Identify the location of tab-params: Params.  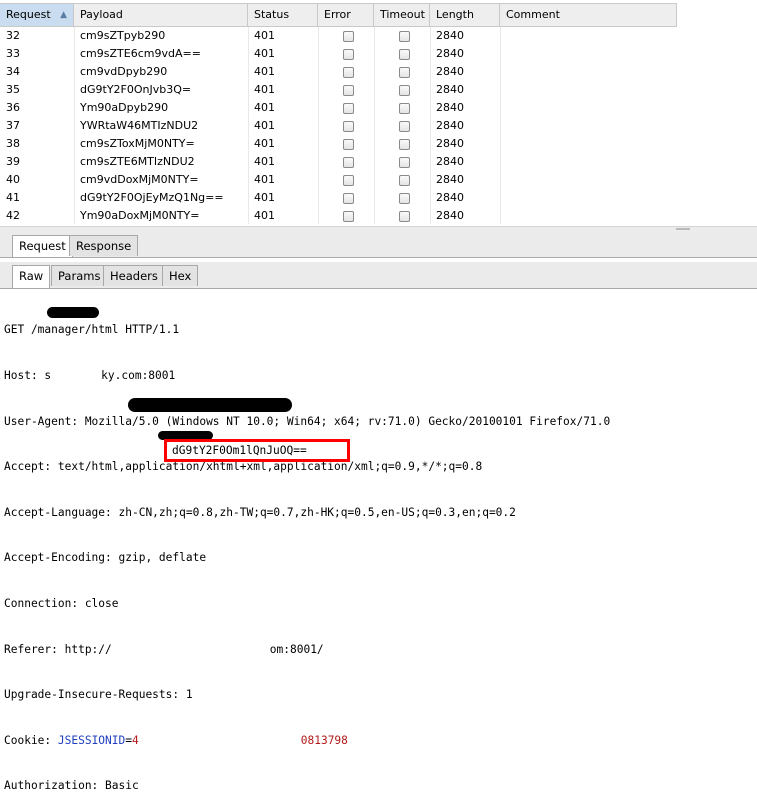
(79, 275).